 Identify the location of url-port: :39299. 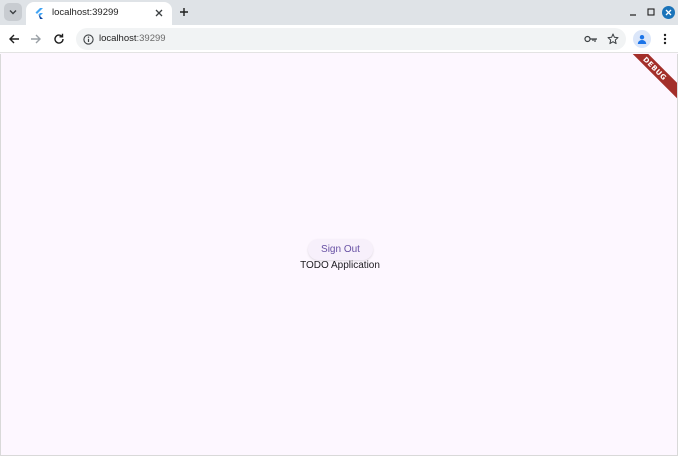
(151, 38).